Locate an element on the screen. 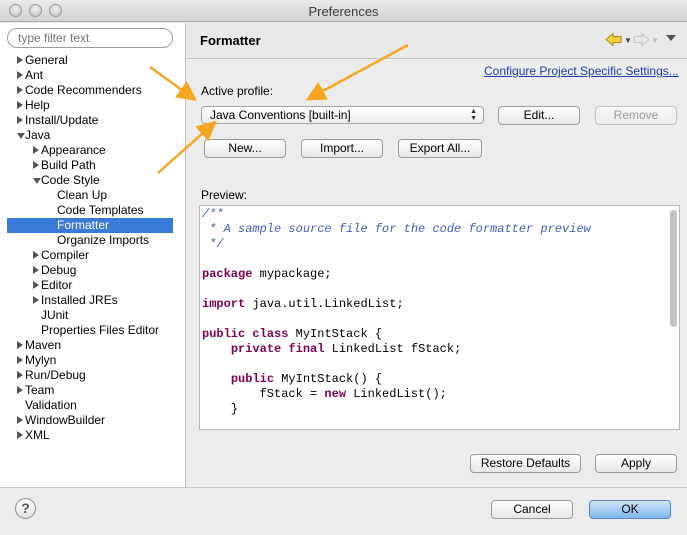  tree-item-code-templates: Code Templates is located at coordinates (93, 210).